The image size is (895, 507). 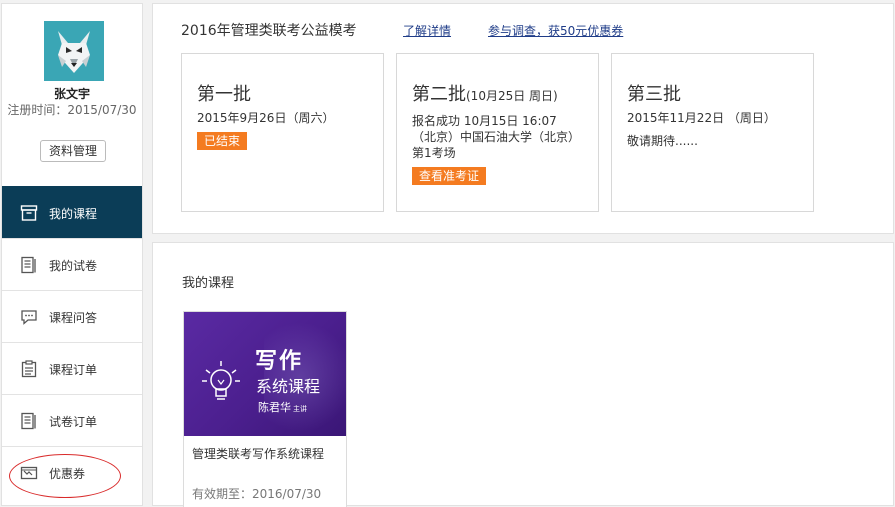 I want to click on sidebar-item-course-orders: 课程订单, so click(x=72, y=368).